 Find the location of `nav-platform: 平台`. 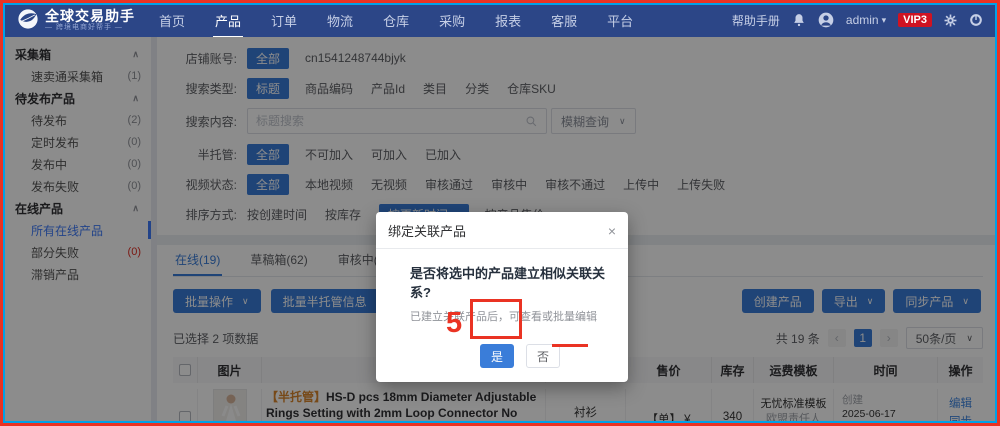

nav-platform: 平台 is located at coordinates (620, 20).